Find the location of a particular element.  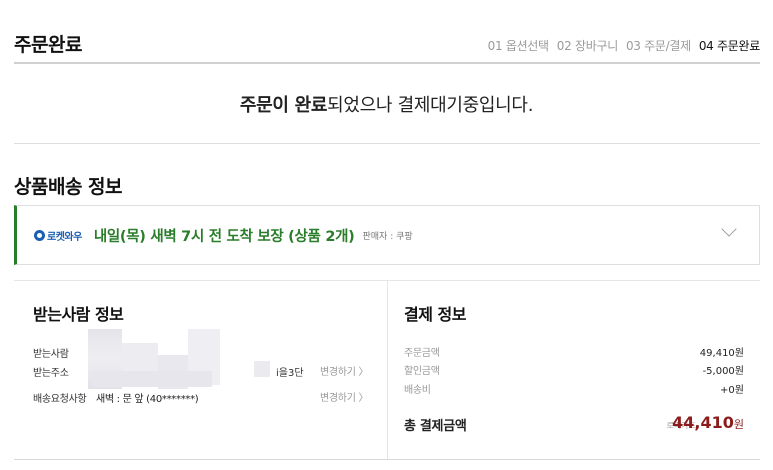

message-divider is located at coordinates (387, 143).